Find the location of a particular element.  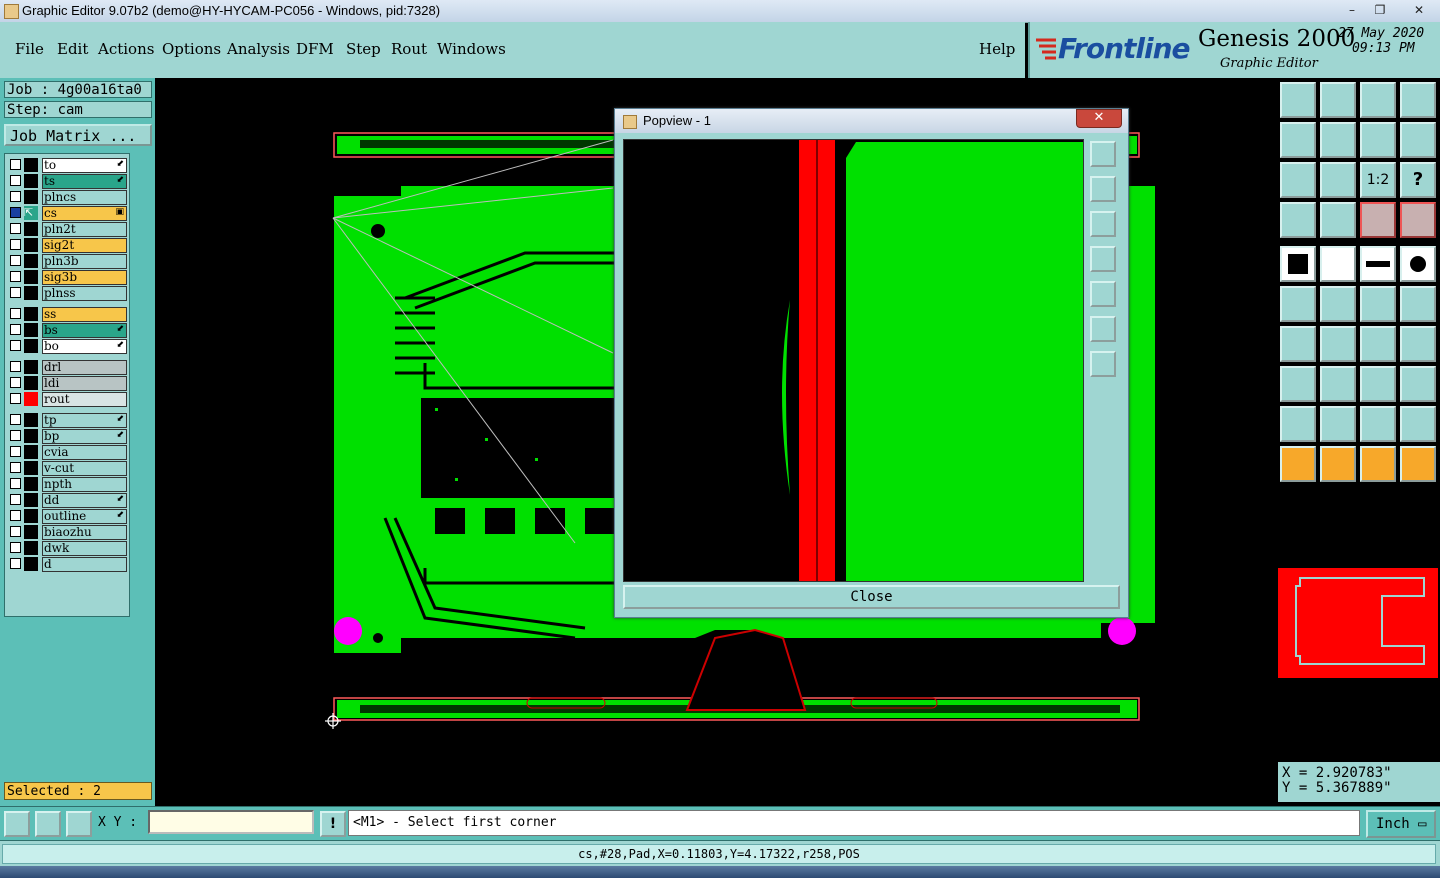

add-surface-icon is located at coordinates (1338, 264).